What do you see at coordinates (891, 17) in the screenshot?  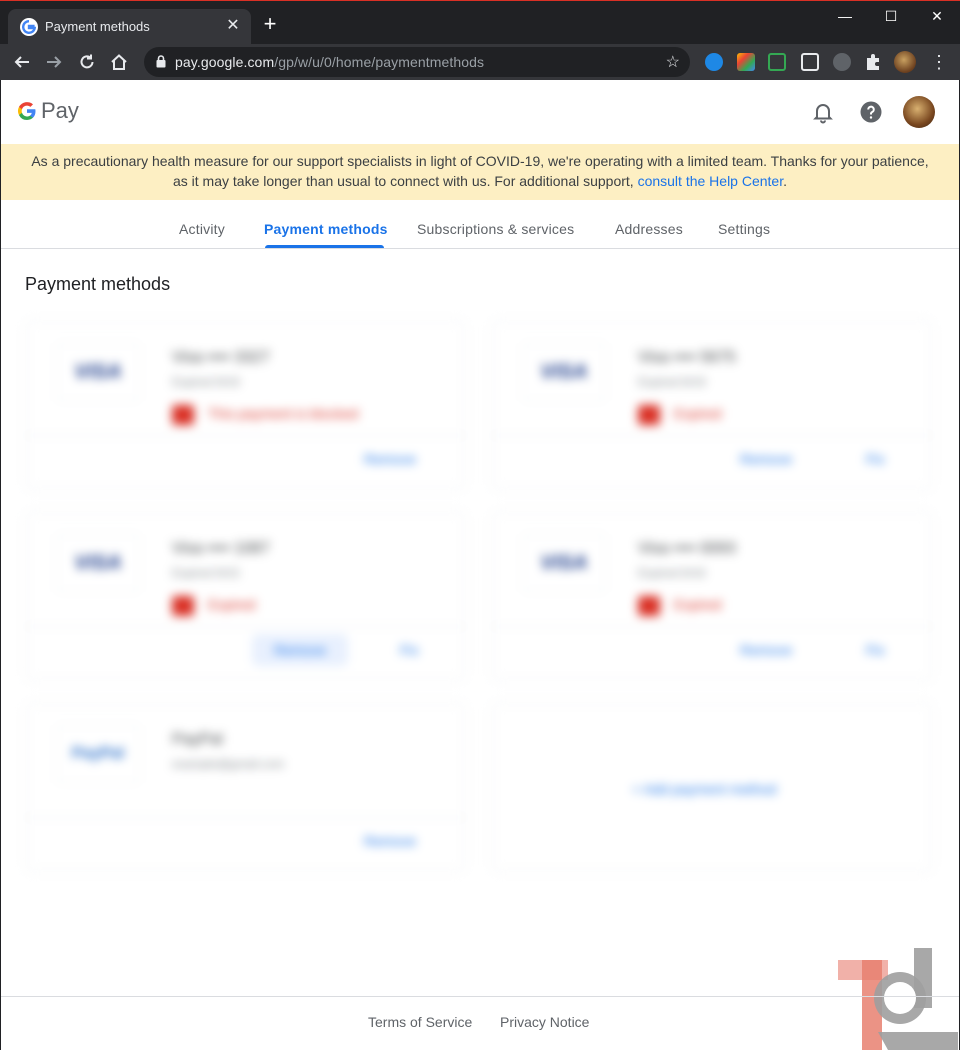 I see `maximize-button: ☐` at bounding box center [891, 17].